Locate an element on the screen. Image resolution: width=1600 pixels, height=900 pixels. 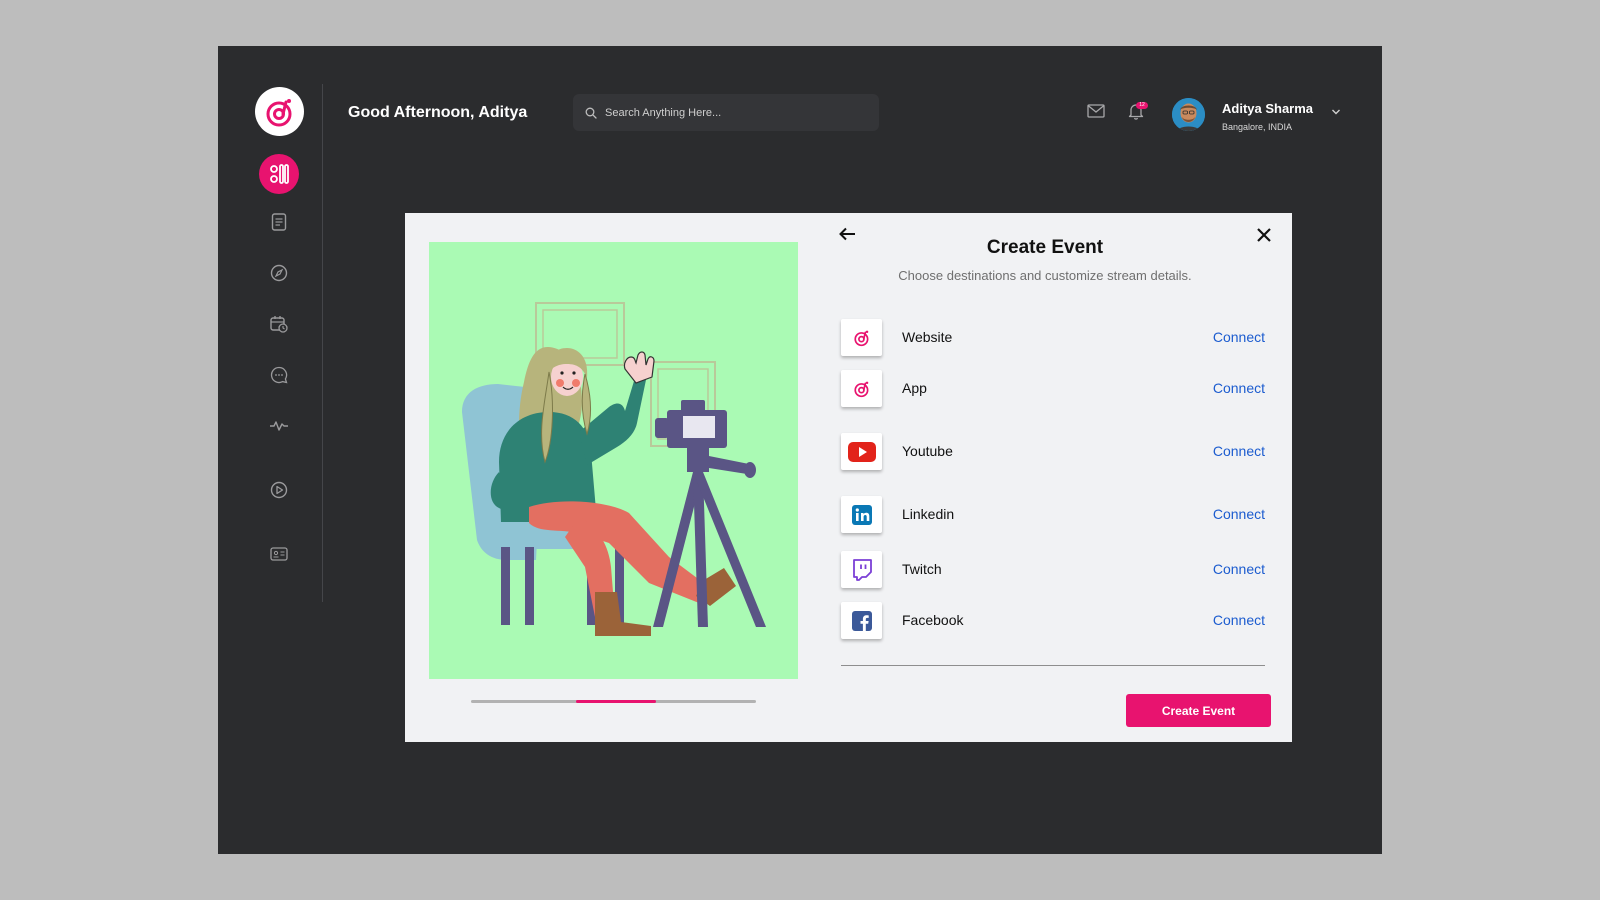
modal-divider is located at coordinates (1053, 665).